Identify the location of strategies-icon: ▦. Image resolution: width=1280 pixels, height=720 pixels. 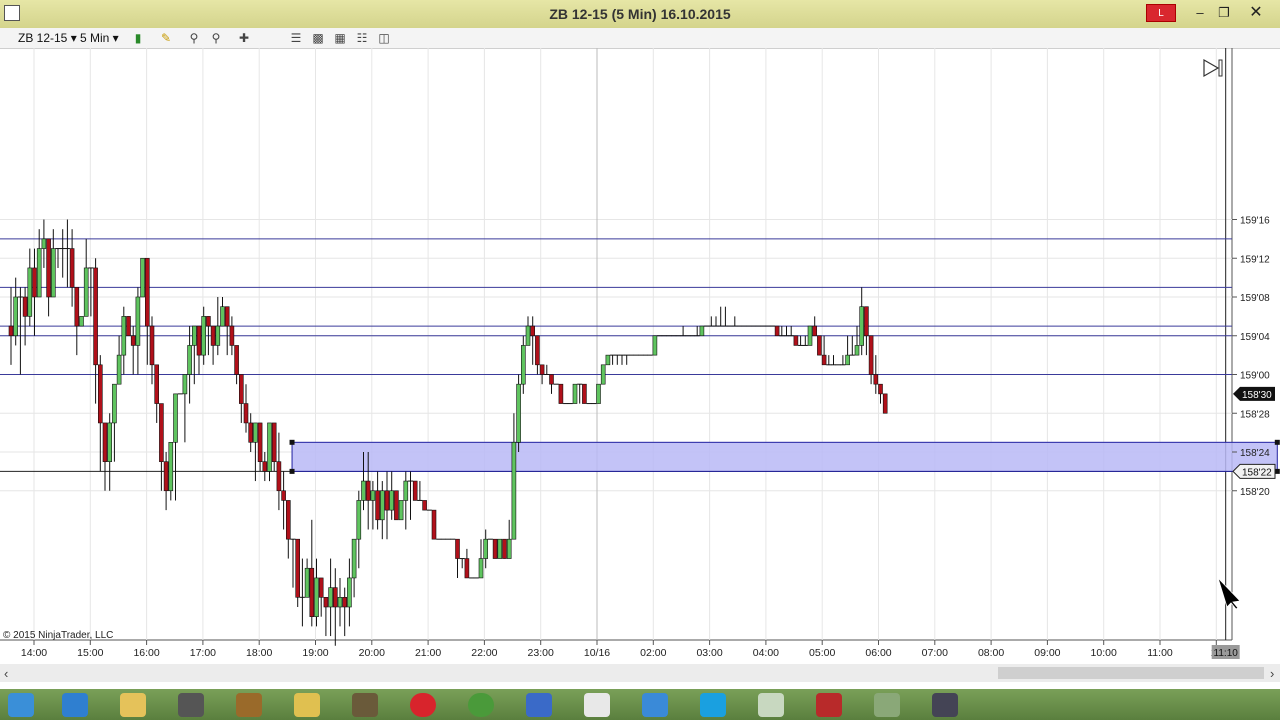
(340, 38).